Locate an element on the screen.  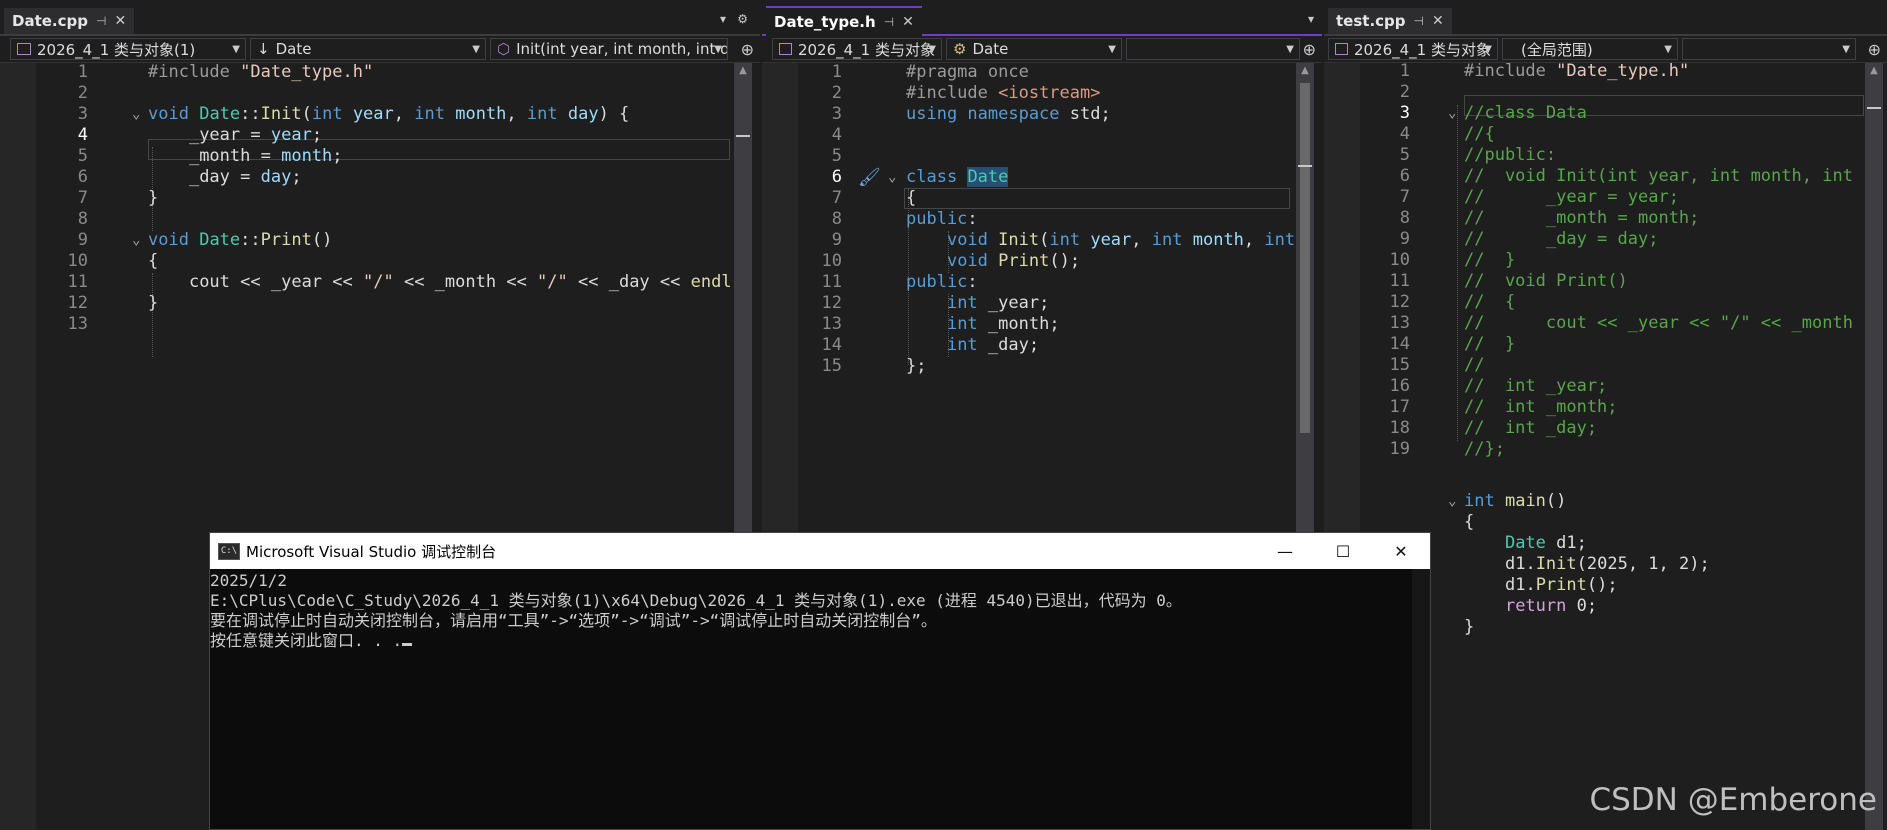
indent-guide is located at coordinates (1457, 273).